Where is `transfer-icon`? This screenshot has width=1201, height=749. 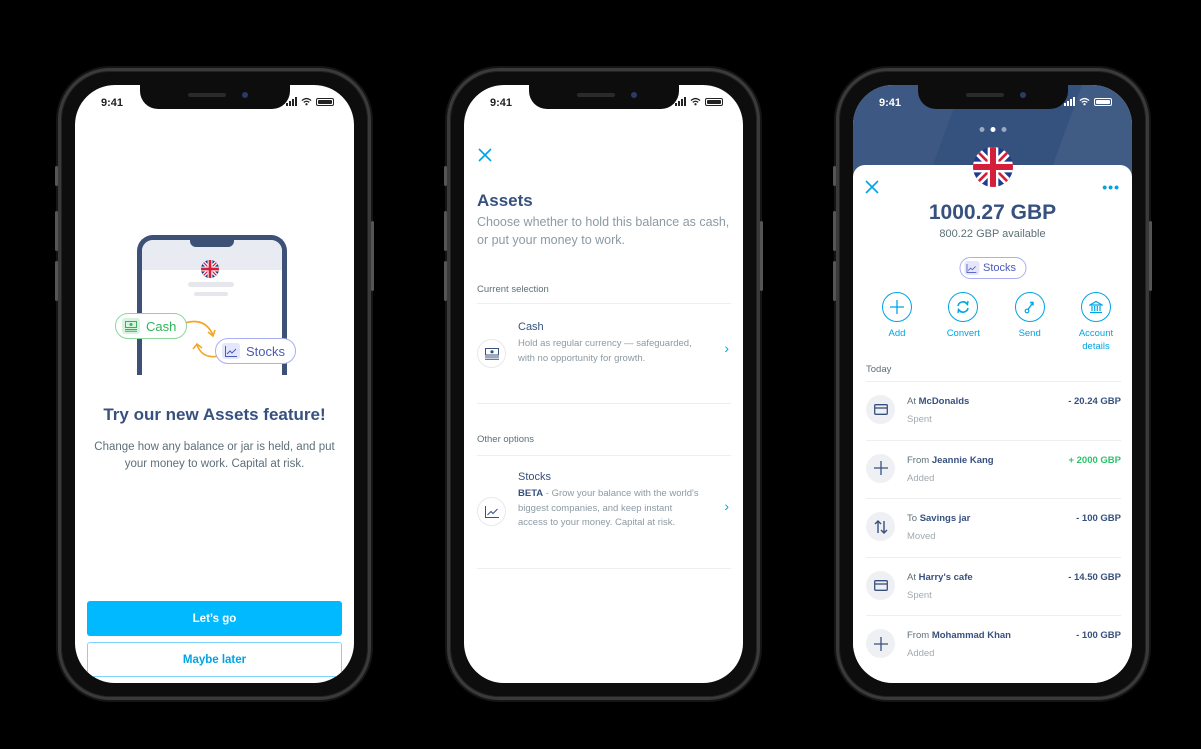
transfer-icon is located at coordinates (880, 526).